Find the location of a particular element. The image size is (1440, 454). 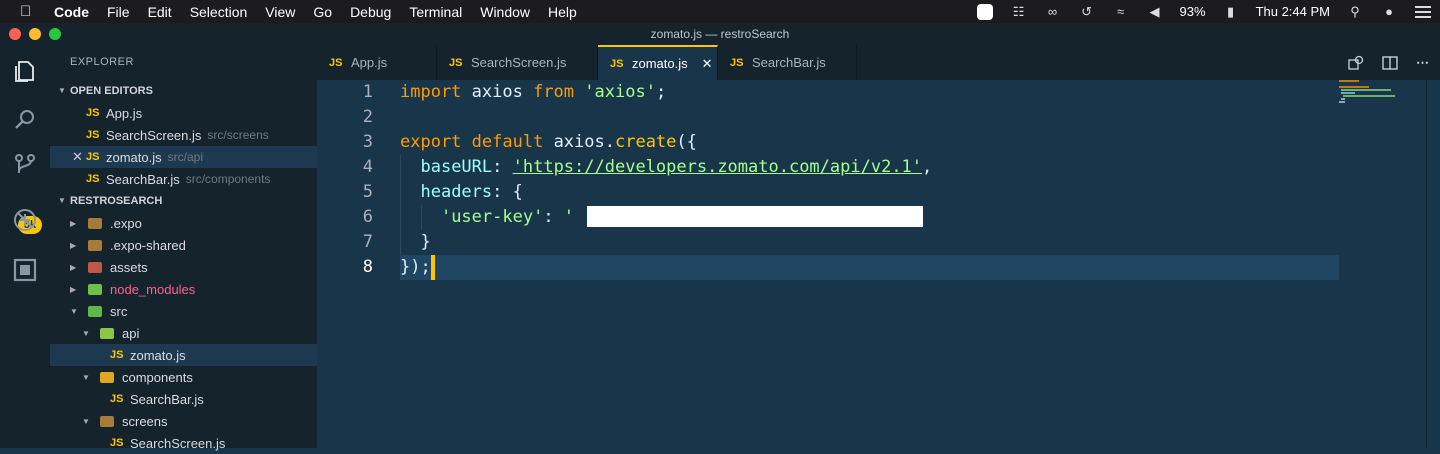

punctuation: , is located at coordinates (927, 167).